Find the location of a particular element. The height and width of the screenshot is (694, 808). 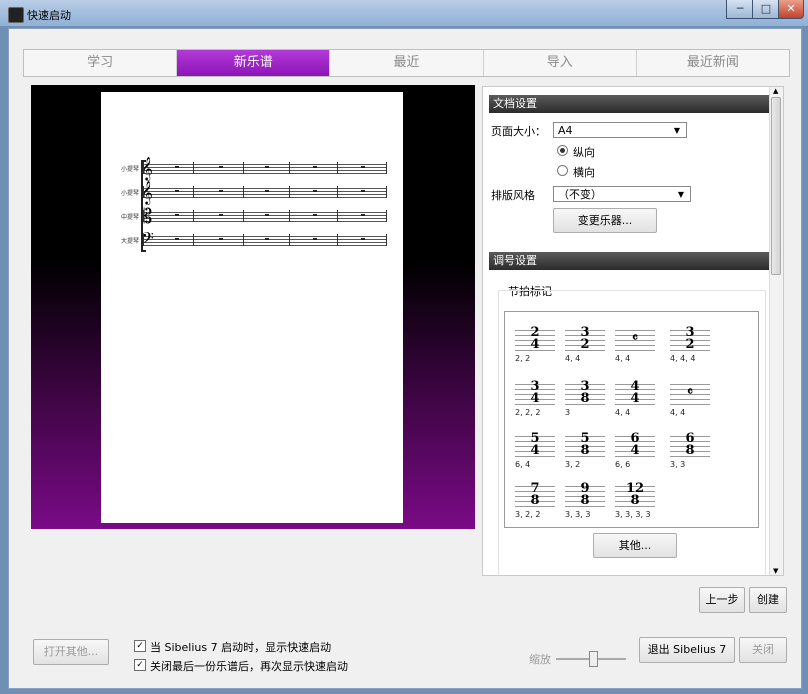

settings-scrollbar: ▲ ▼ is located at coordinates (776, 331).